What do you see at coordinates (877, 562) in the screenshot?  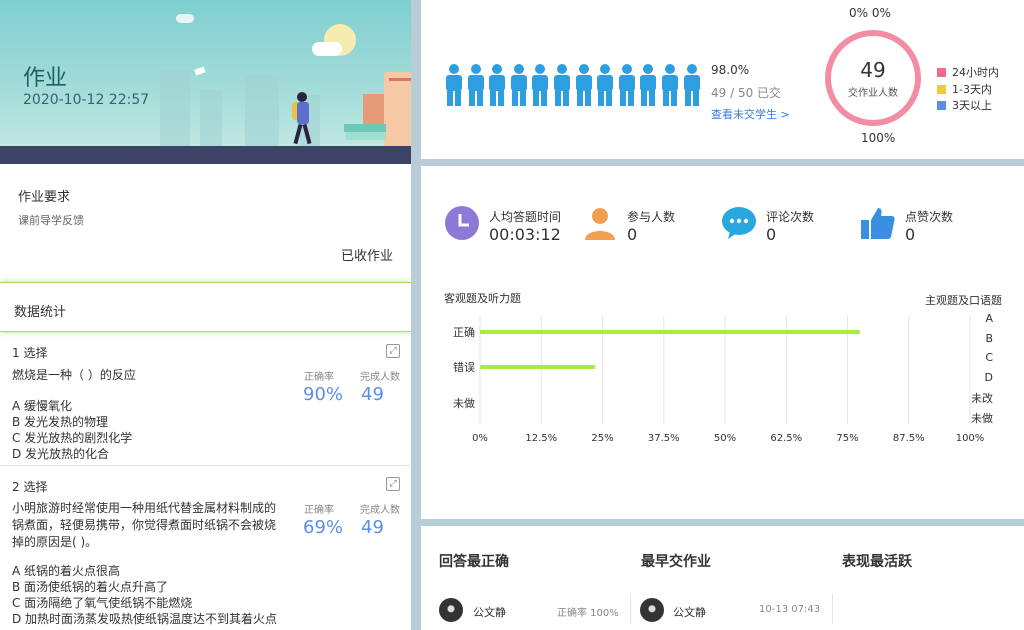 I see `leaderboard-title: 表现最活跃` at bounding box center [877, 562].